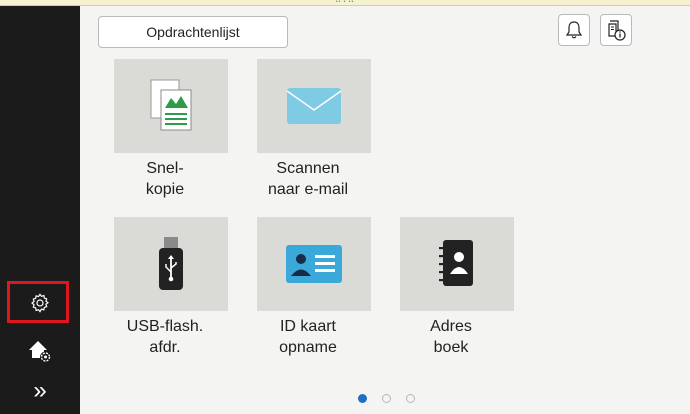 The width and height of the screenshot is (690, 414). Describe the element at coordinates (308, 347) in the screenshot. I see `tile-label-line: opname` at that location.